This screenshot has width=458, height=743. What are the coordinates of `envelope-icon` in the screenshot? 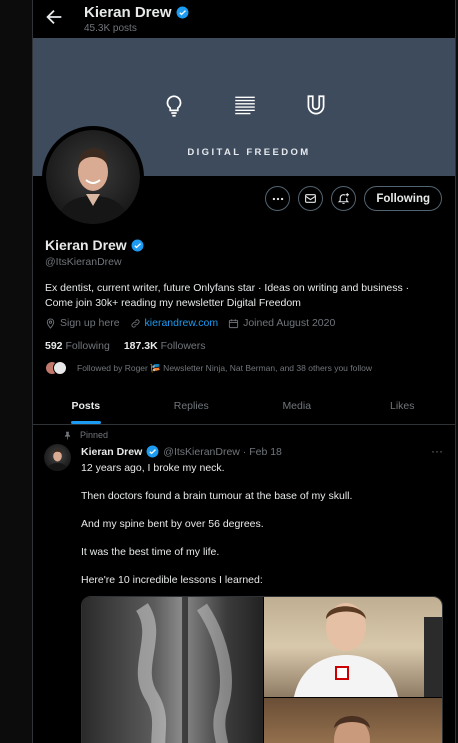 It's located at (311, 198).